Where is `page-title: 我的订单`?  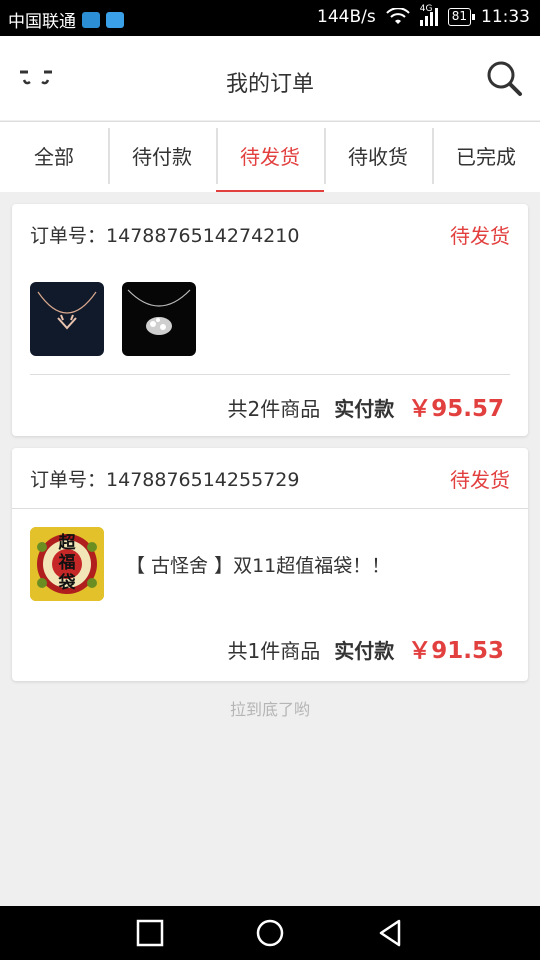
page-title: 我的订单 is located at coordinates (269, 84).